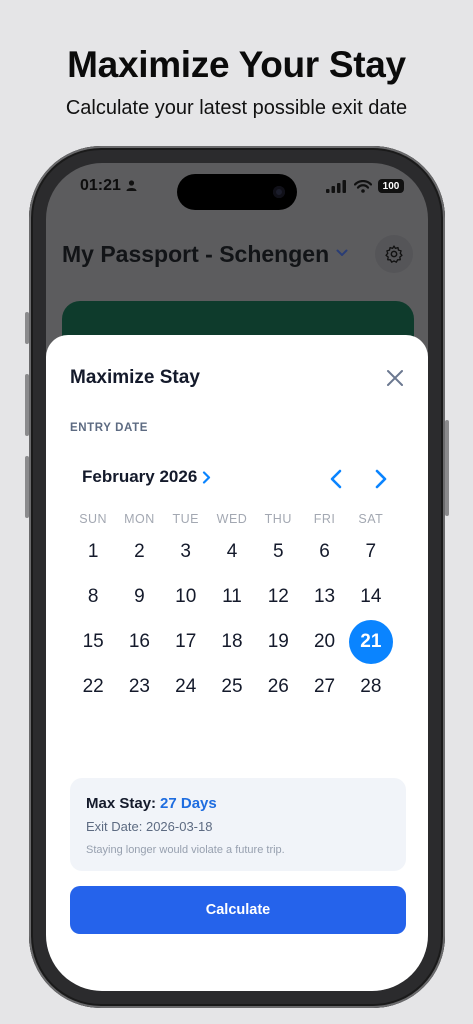  Describe the element at coordinates (139, 551) in the screenshot. I see `calendar-day: 2` at that location.